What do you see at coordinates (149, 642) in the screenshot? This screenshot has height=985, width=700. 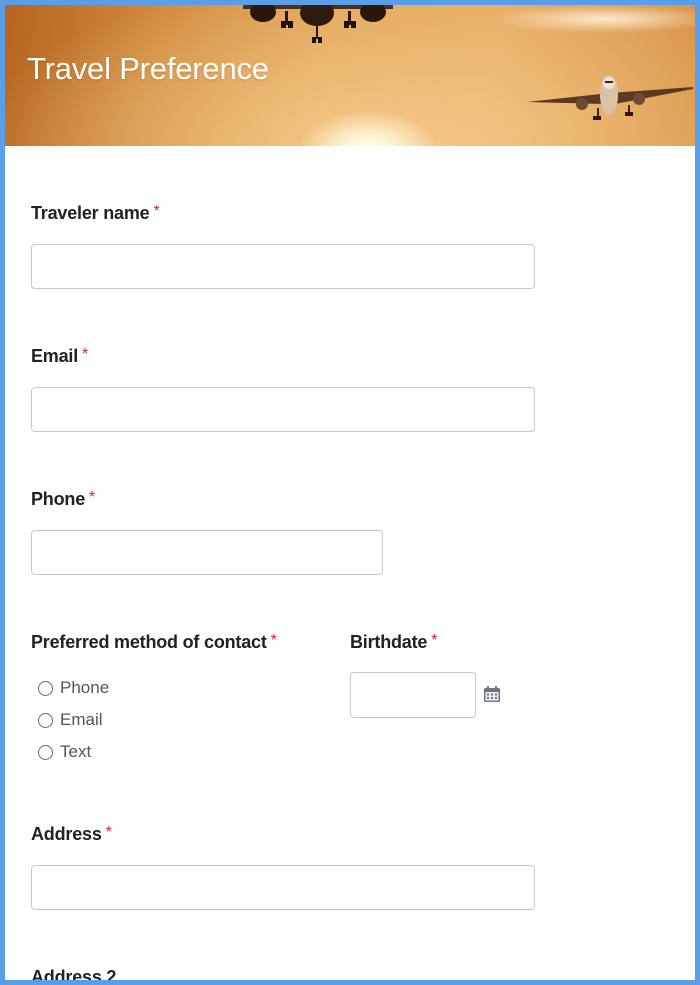 I see `contact-method-label-text: Preferred method of contact` at bounding box center [149, 642].